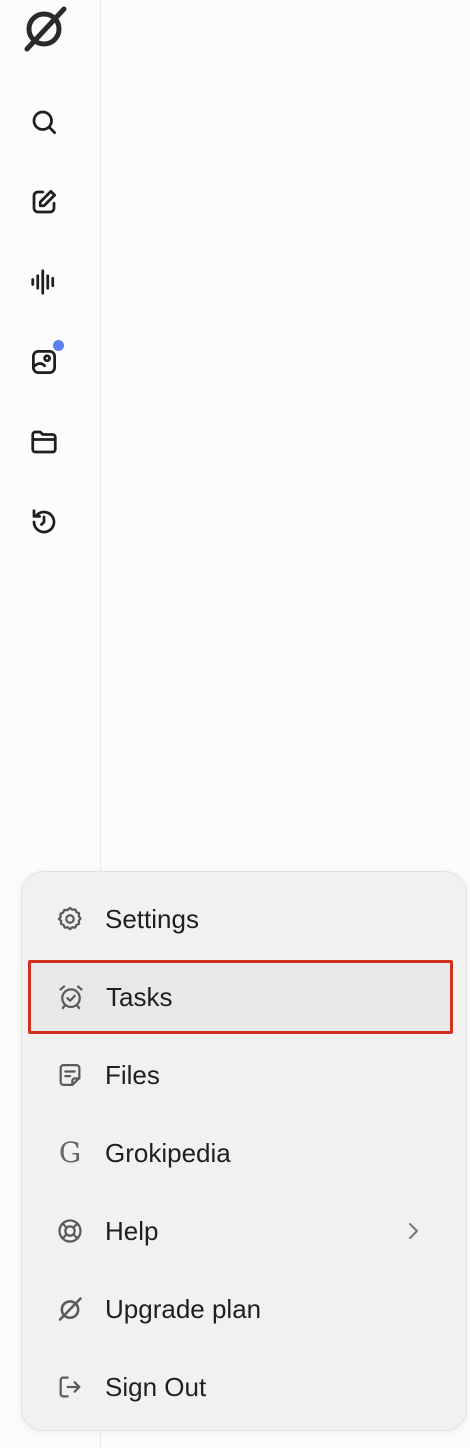 The height and width of the screenshot is (1448, 470). What do you see at coordinates (413, 1231) in the screenshot?
I see `chevron-right-icon` at bounding box center [413, 1231].